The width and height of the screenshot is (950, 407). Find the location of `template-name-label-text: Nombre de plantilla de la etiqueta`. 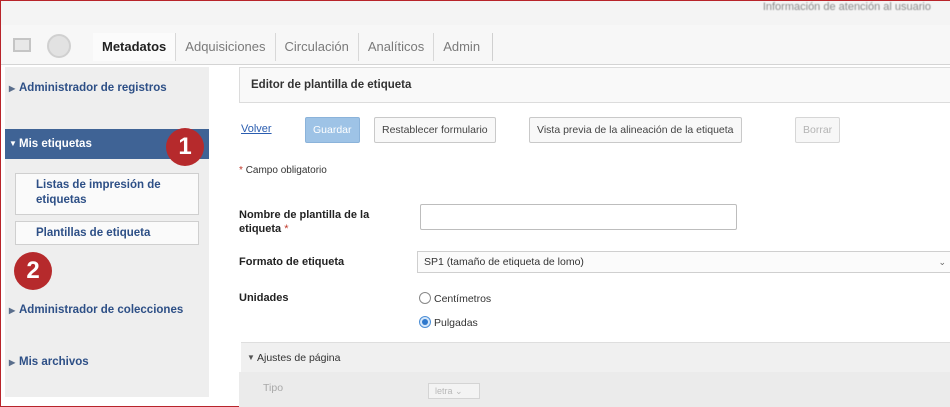

template-name-label-text: Nombre de plantilla de la etiqueta is located at coordinates (304, 222).